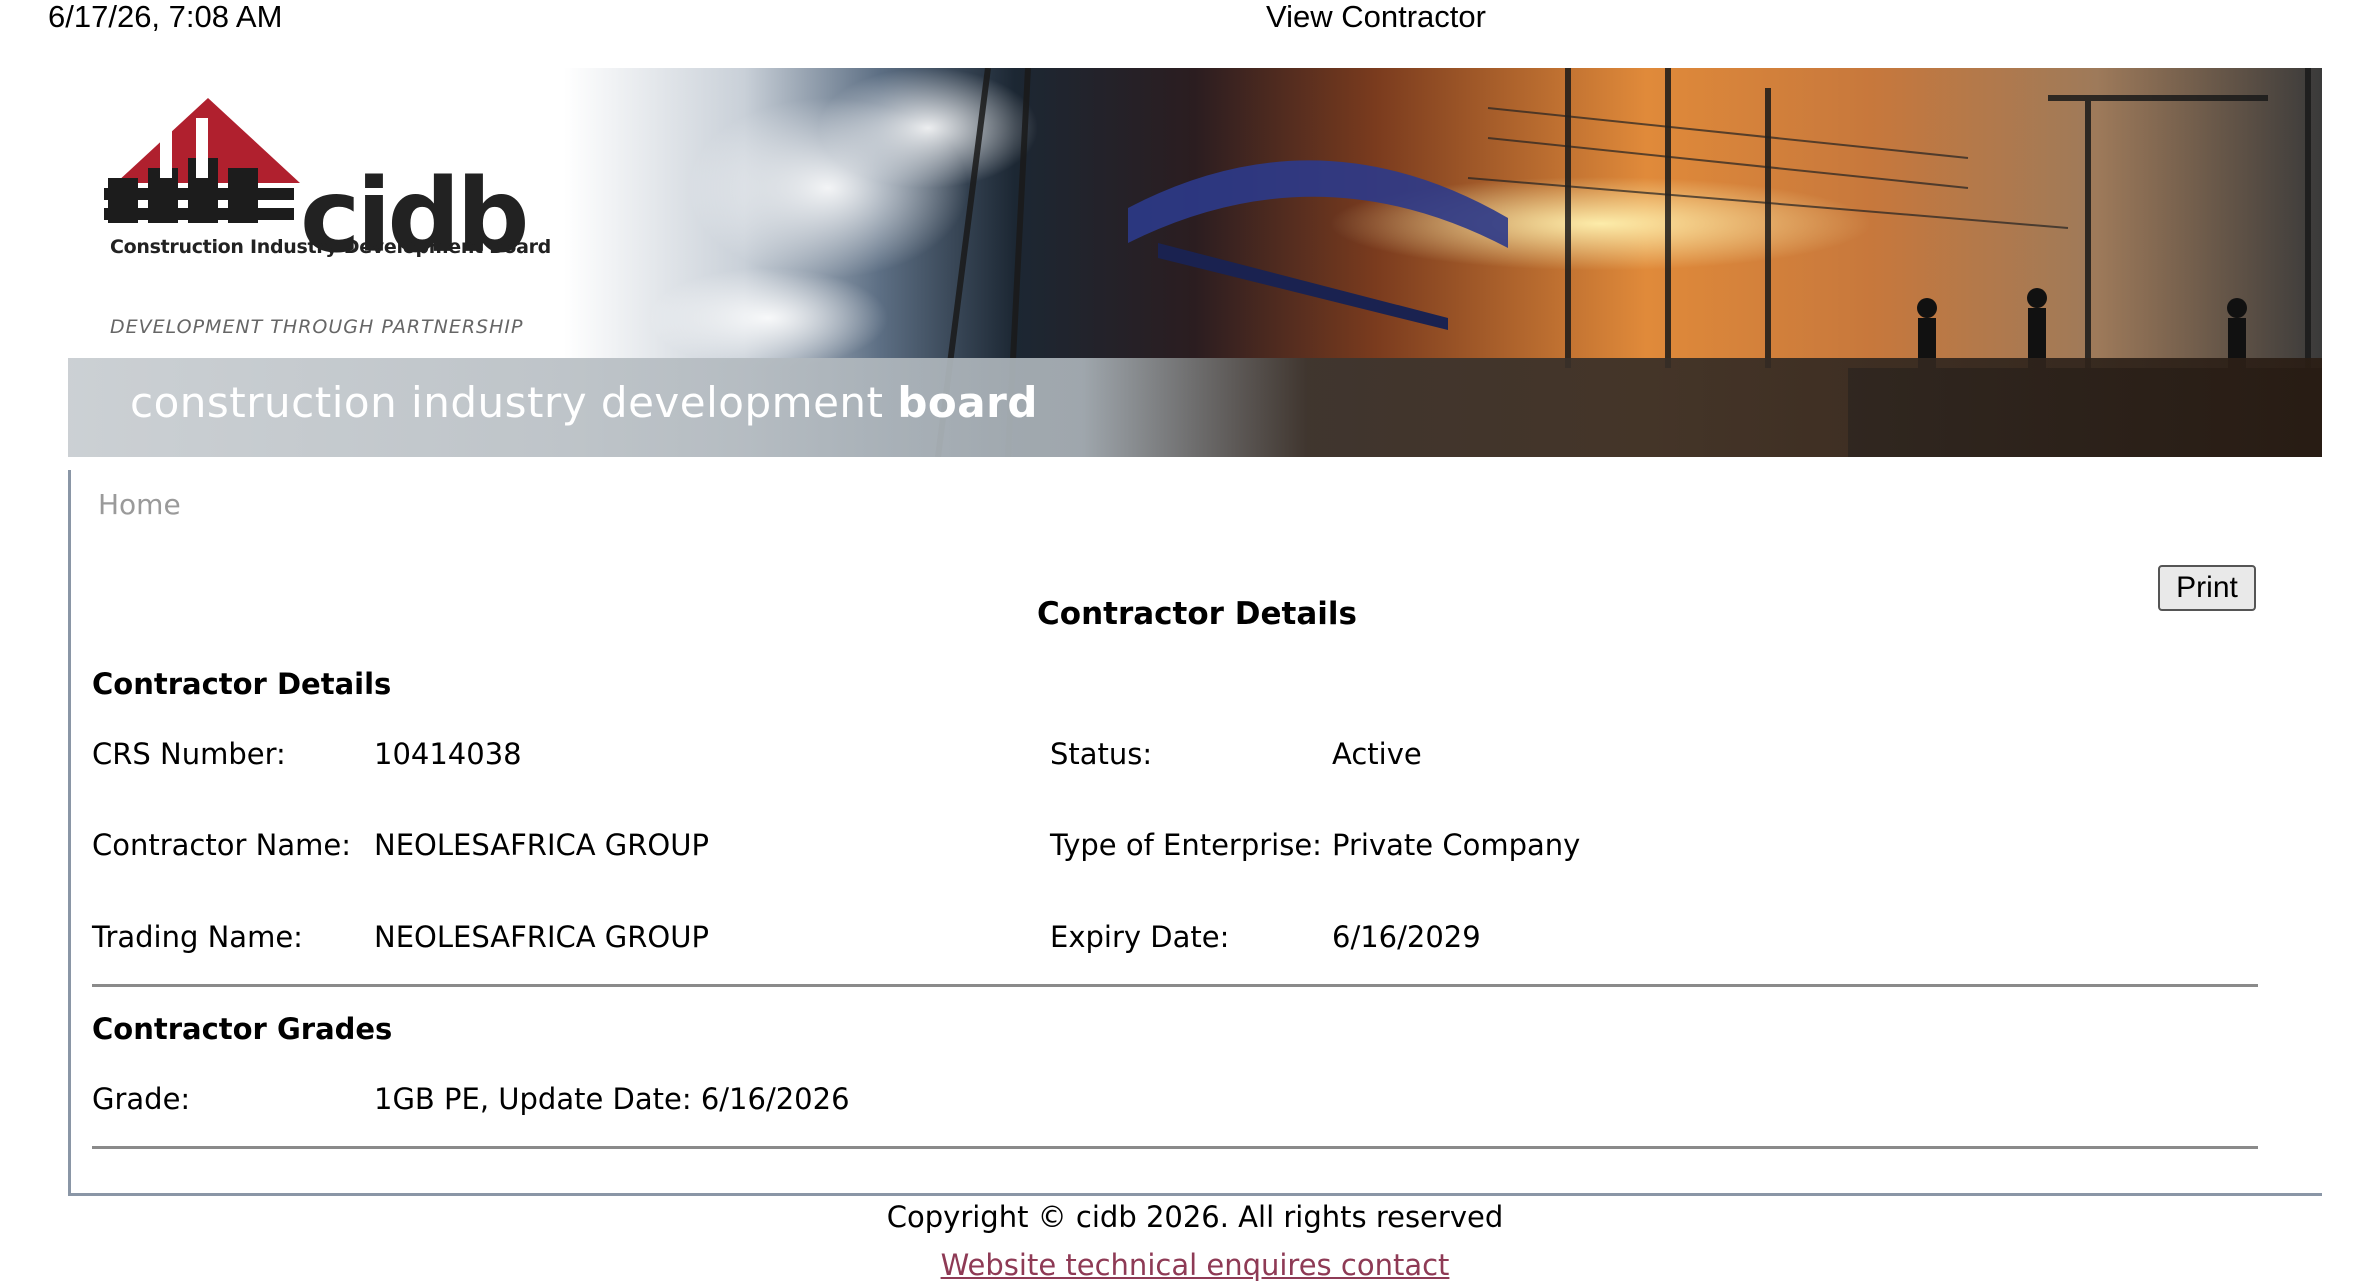  What do you see at coordinates (1101, 754) in the screenshot?
I see `status-label: Status:` at bounding box center [1101, 754].